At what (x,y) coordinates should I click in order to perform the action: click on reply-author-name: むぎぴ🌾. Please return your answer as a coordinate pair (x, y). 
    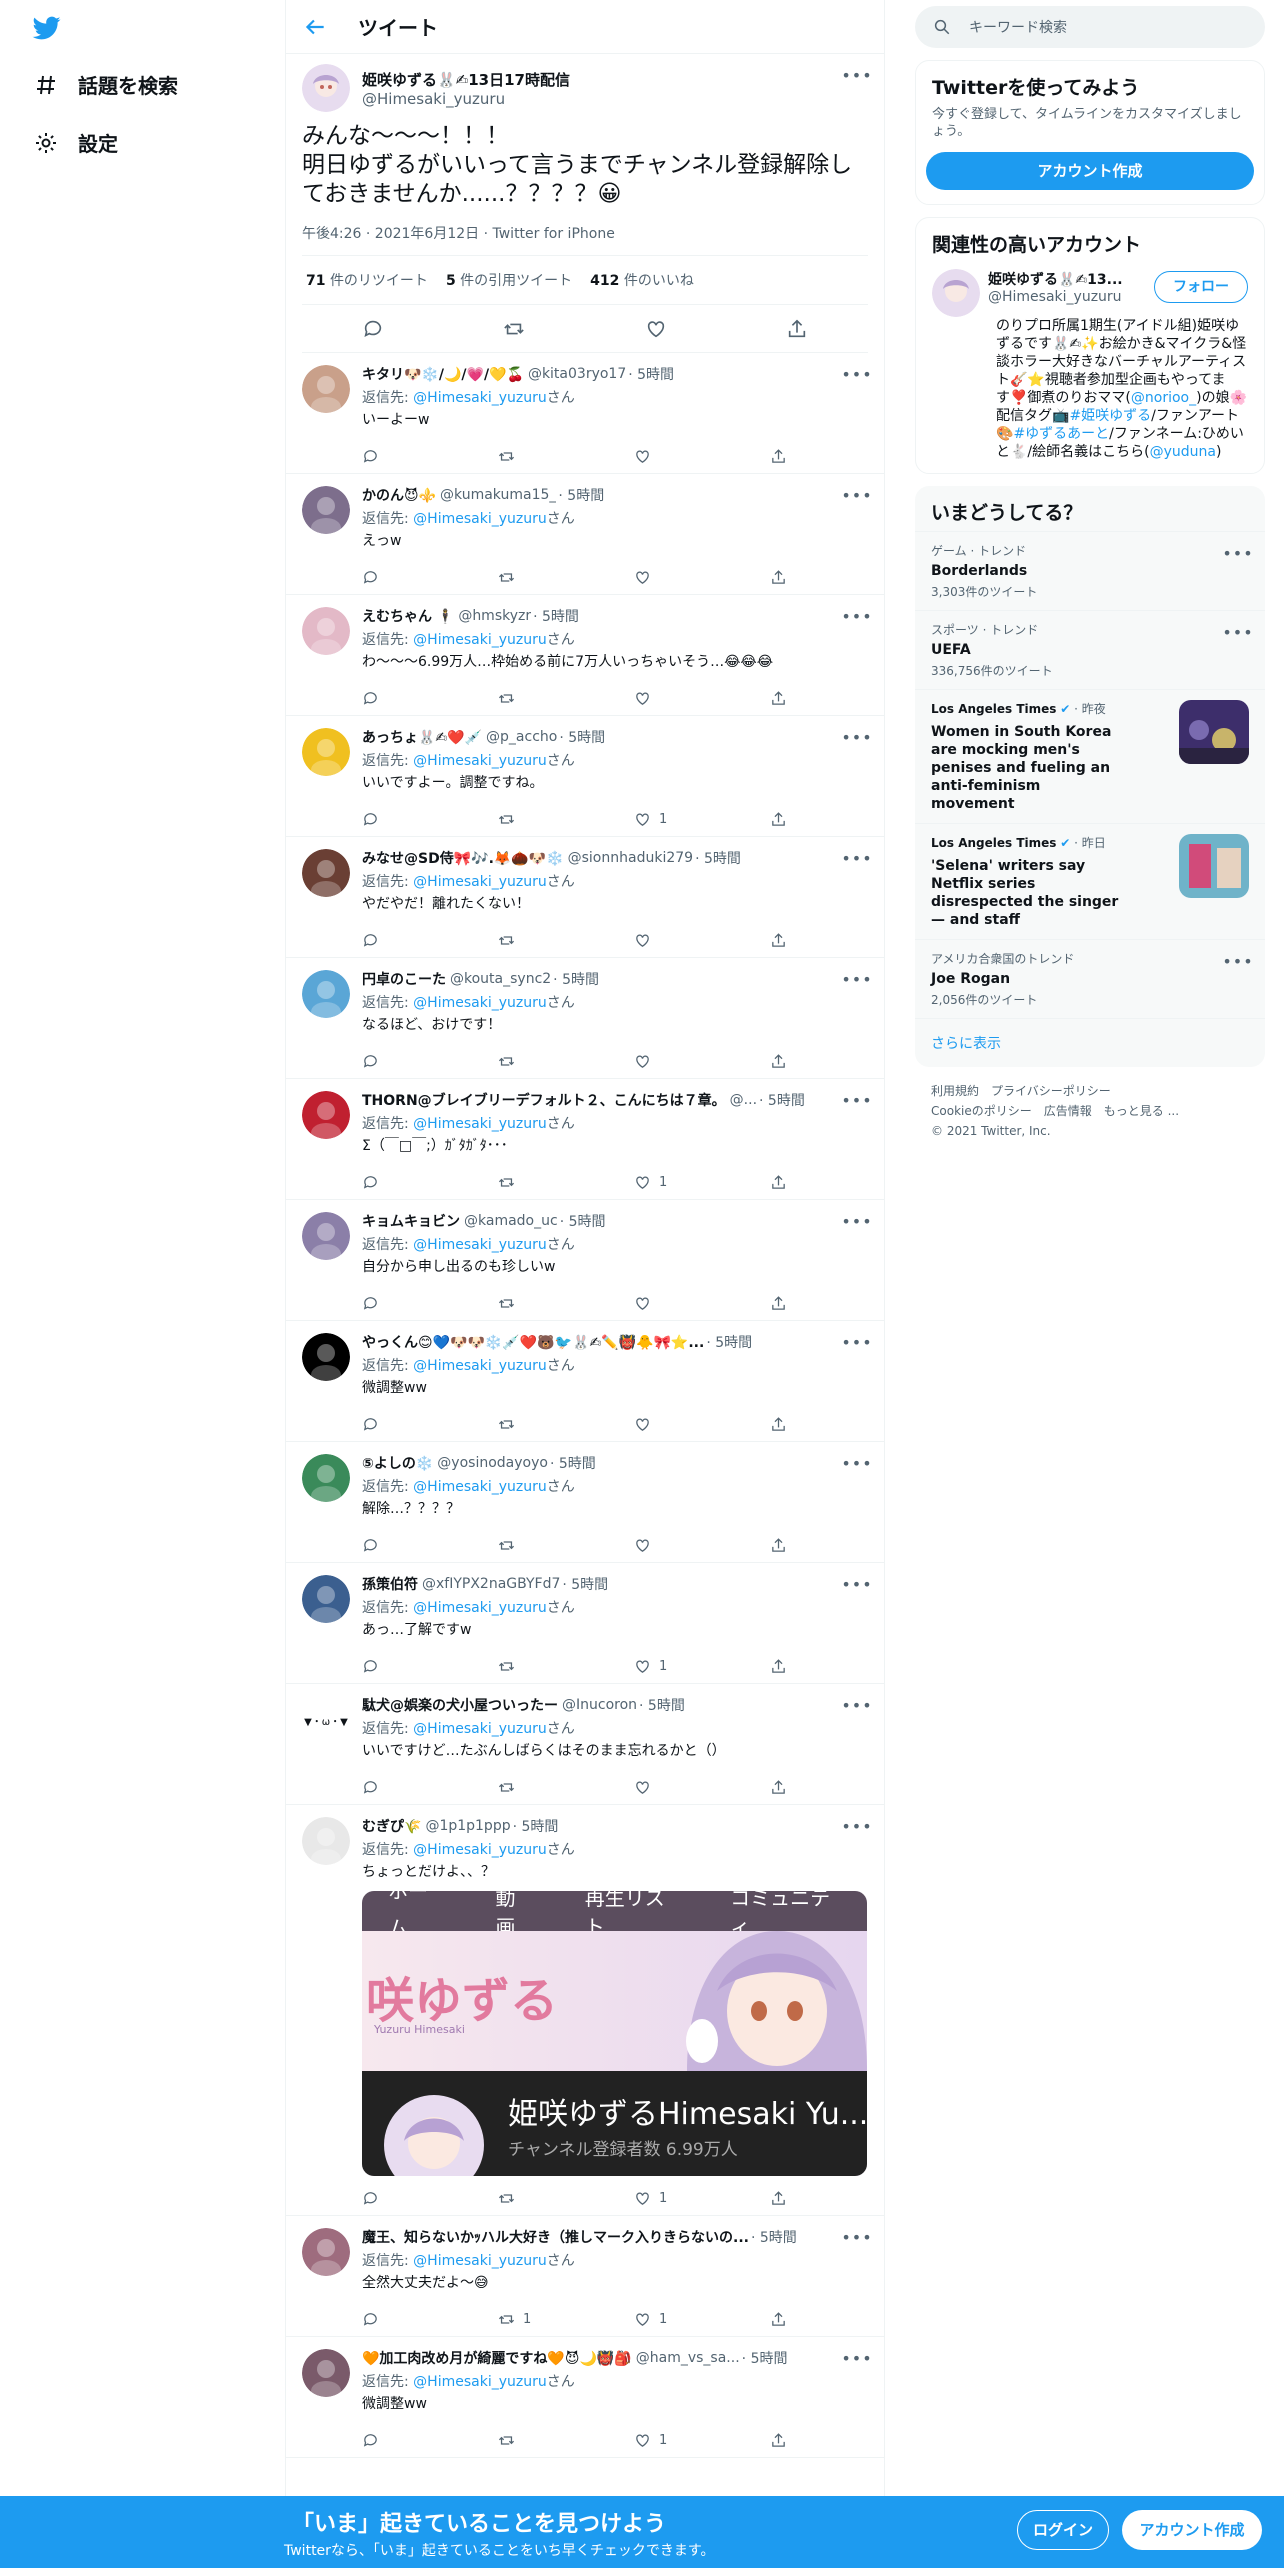
    Looking at the image, I should click on (391, 1826).